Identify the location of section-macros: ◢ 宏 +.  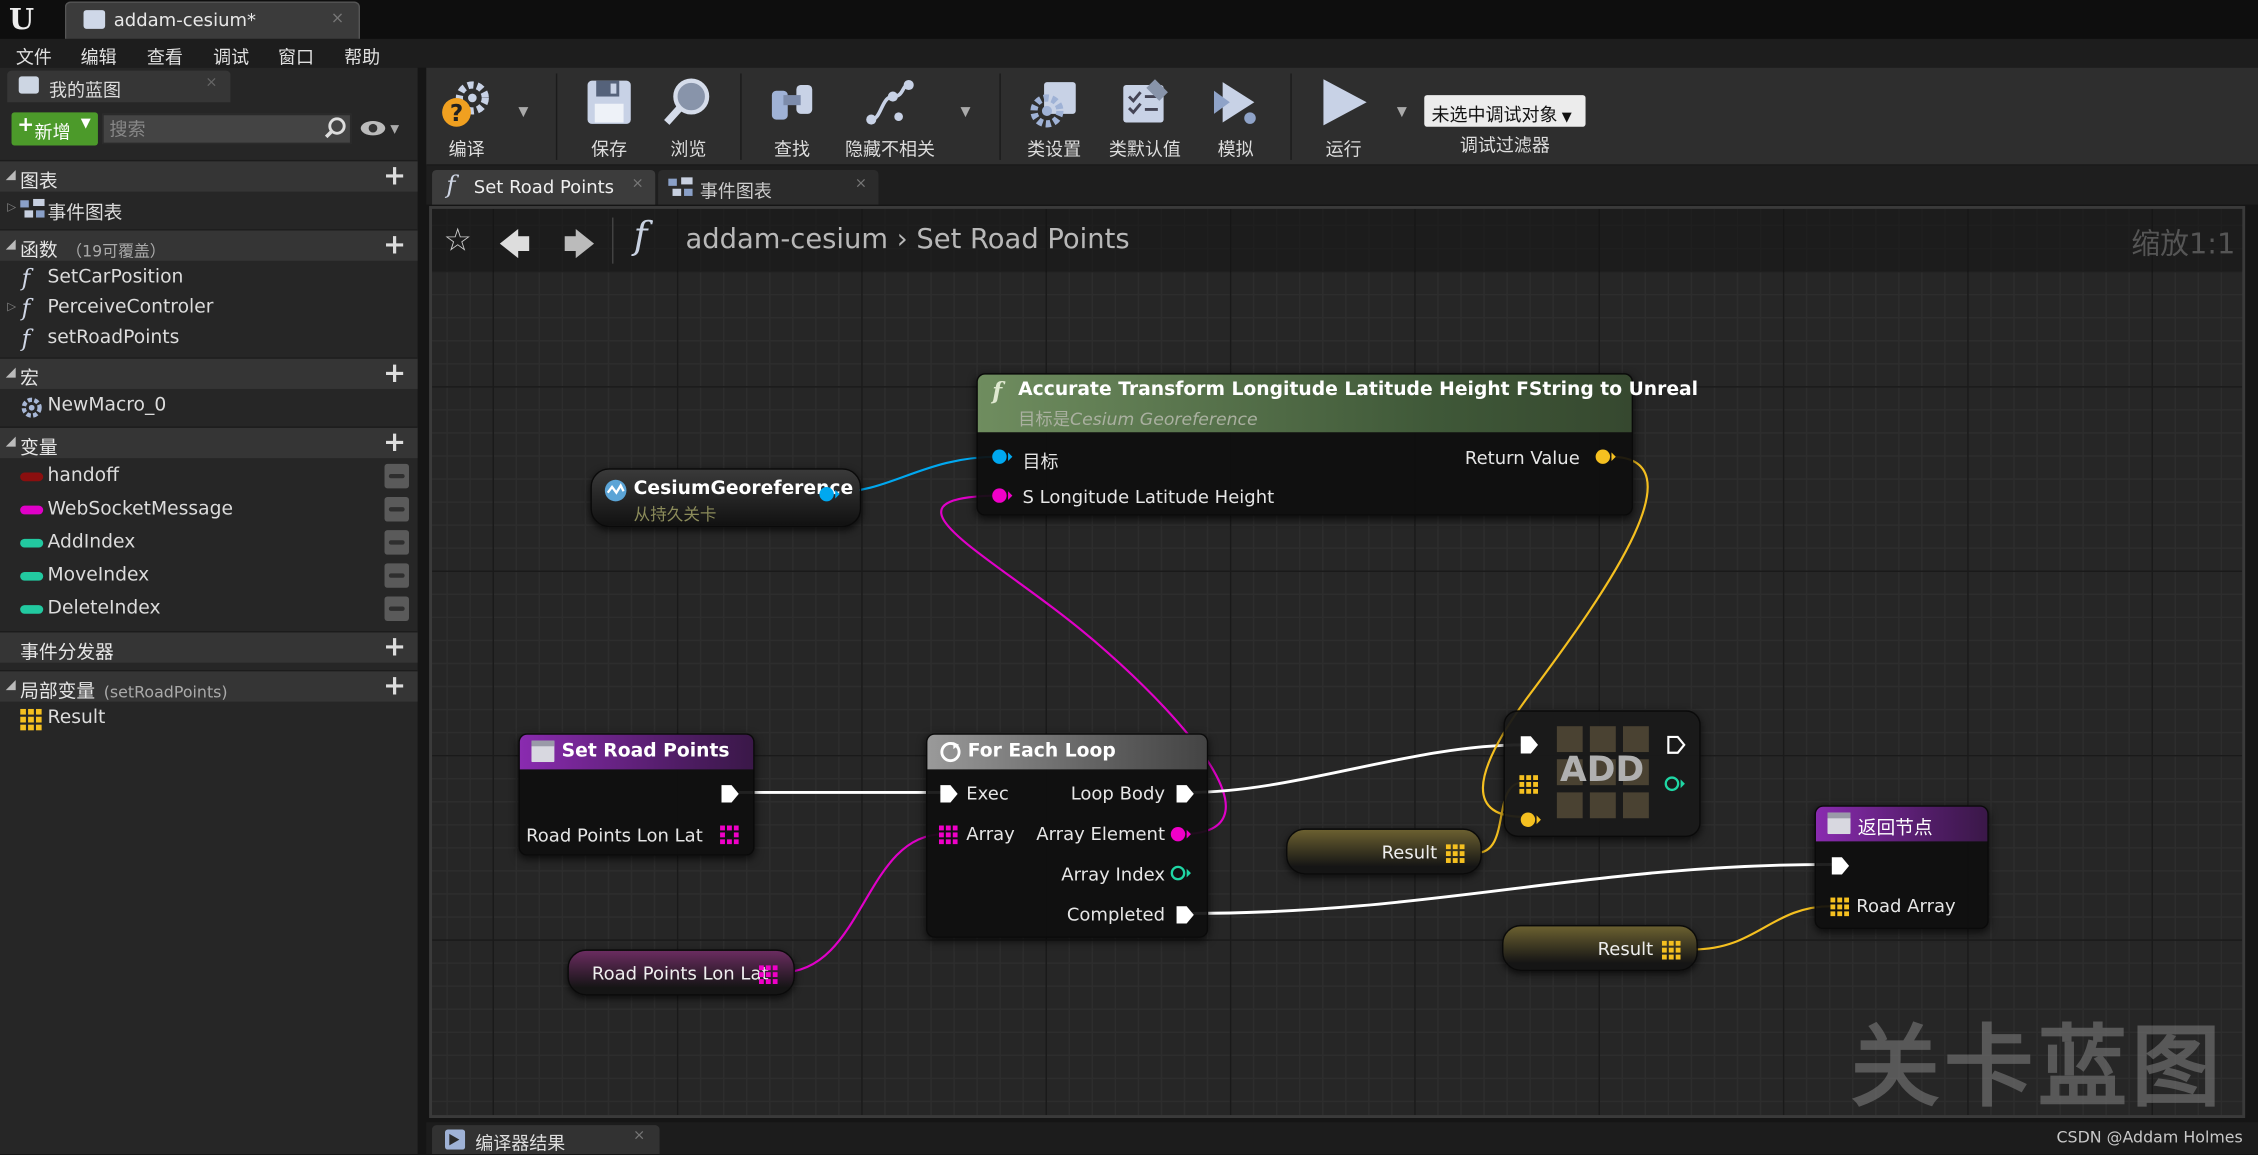
(209, 373).